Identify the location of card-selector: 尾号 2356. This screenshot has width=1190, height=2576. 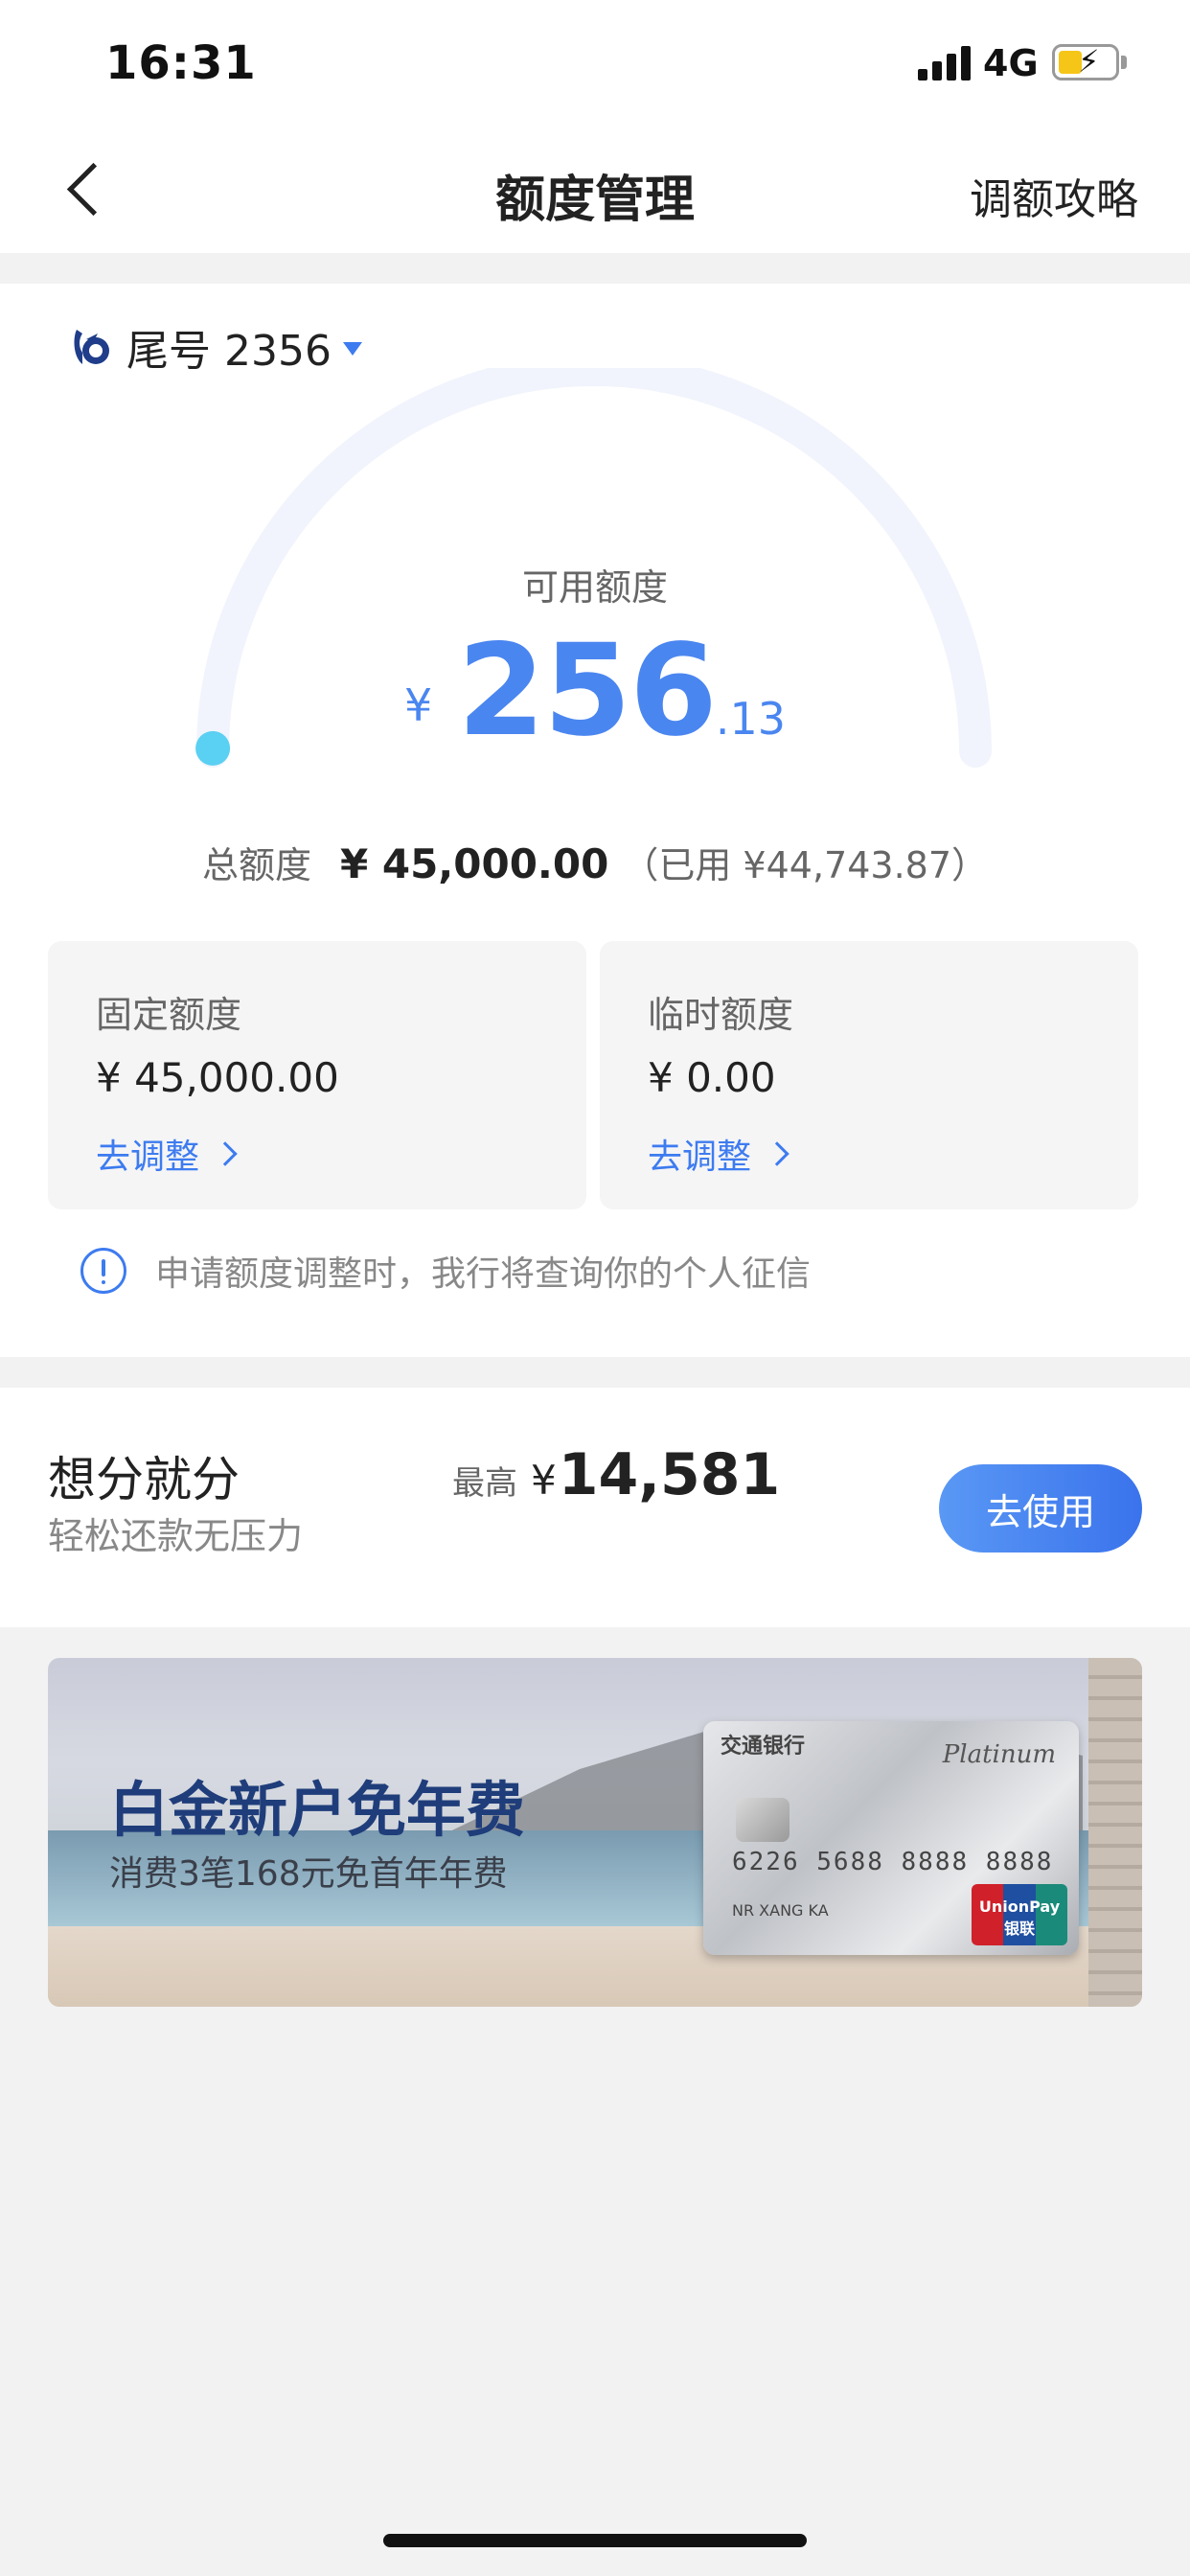
(216, 348).